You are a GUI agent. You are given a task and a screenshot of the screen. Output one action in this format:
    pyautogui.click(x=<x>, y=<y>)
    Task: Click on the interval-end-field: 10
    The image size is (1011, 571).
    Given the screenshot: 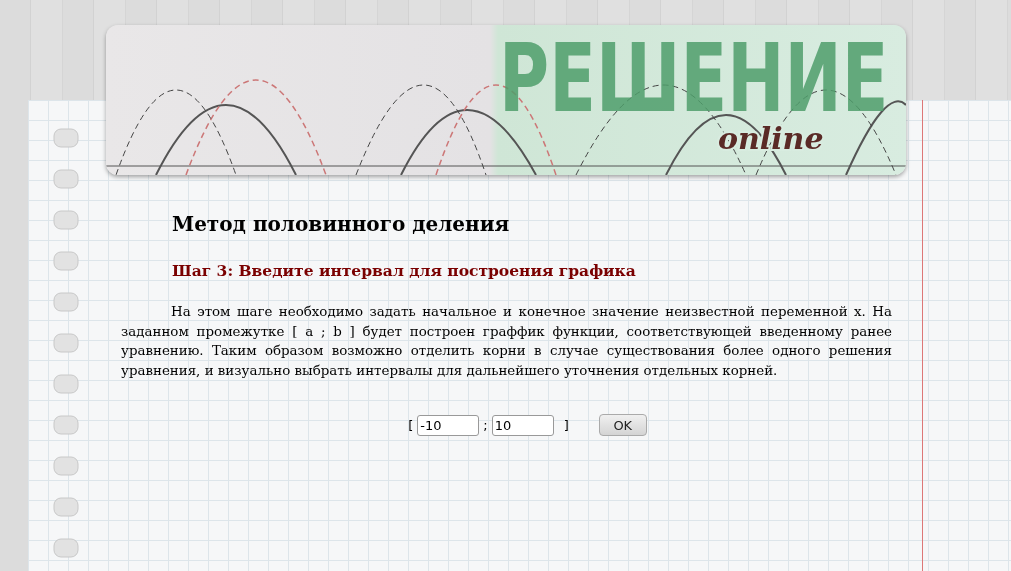 What is the action you would take?
    pyautogui.click(x=522, y=425)
    